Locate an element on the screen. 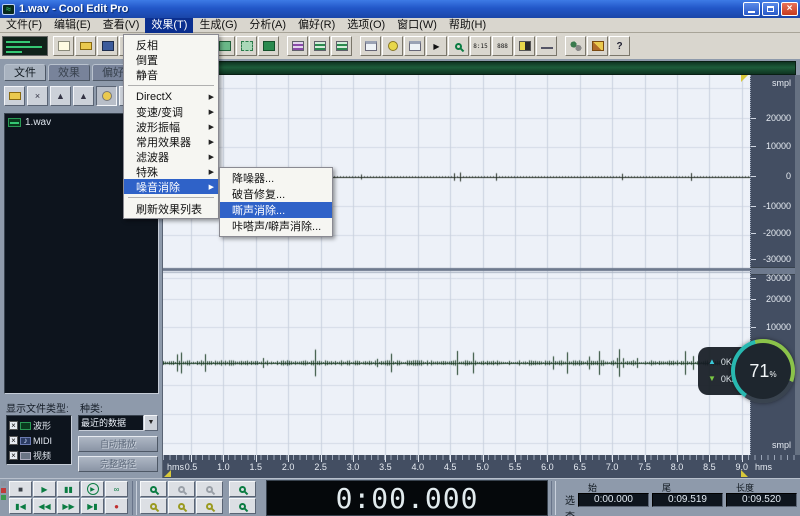 The width and height of the screenshot is (800, 516). zoom-in-button is located at coordinates (153, 489).